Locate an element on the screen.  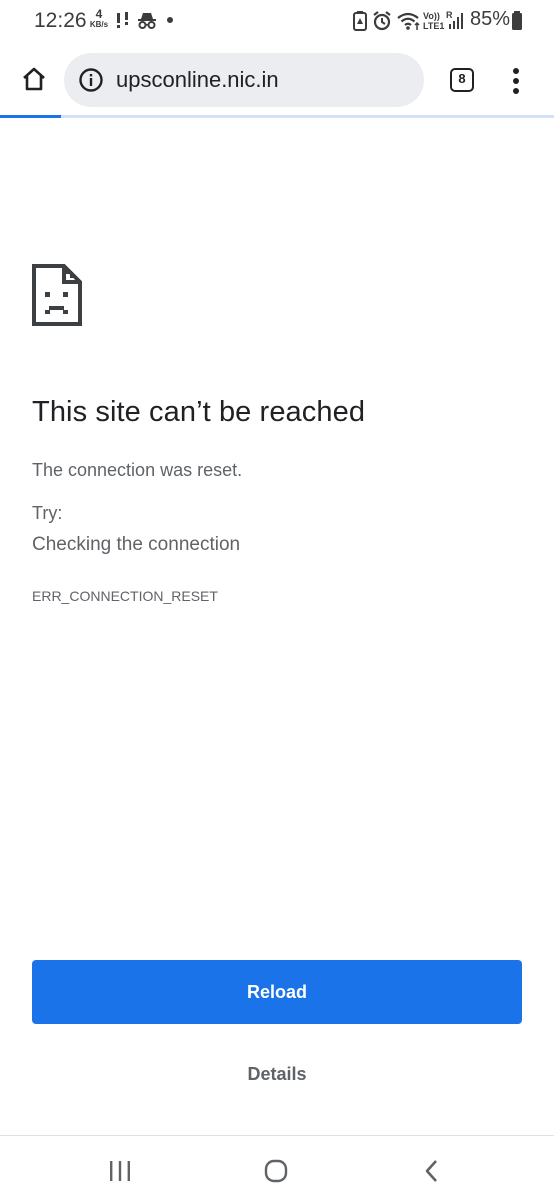
notification-dot is located at coordinates (170, 20).